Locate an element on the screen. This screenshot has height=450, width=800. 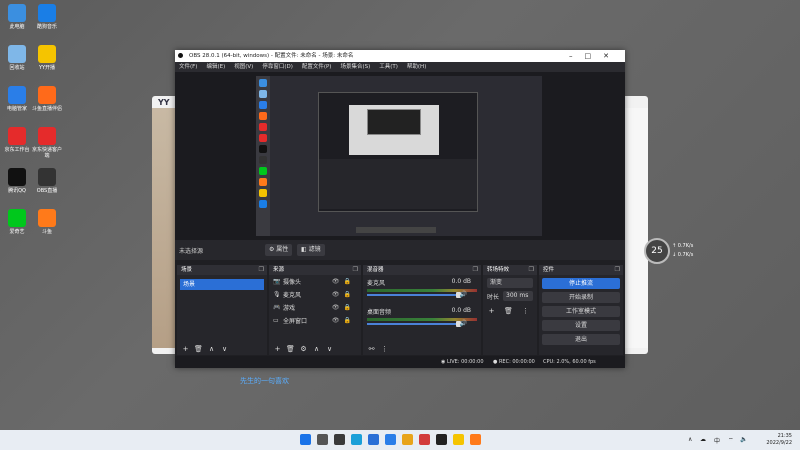
menu-item: 停靠窗口(D) is located at coordinates (277, 67).